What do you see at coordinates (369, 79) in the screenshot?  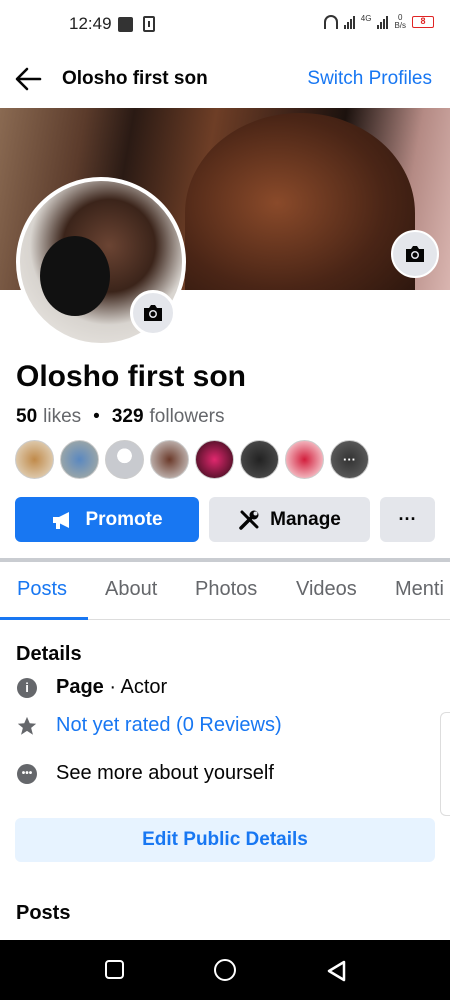 I see `switch-profiles-link: Switch Profiles` at bounding box center [369, 79].